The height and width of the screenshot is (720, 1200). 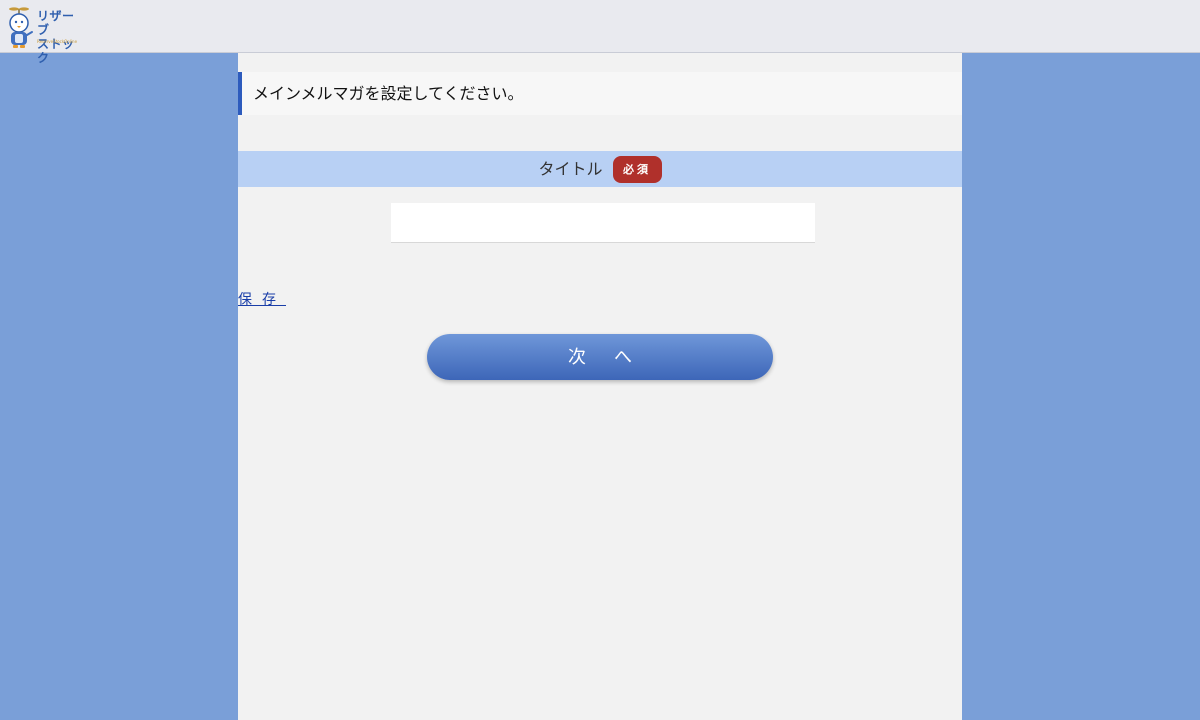 What do you see at coordinates (600, 357) in the screenshot?
I see `next-button: 次へ` at bounding box center [600, 357].